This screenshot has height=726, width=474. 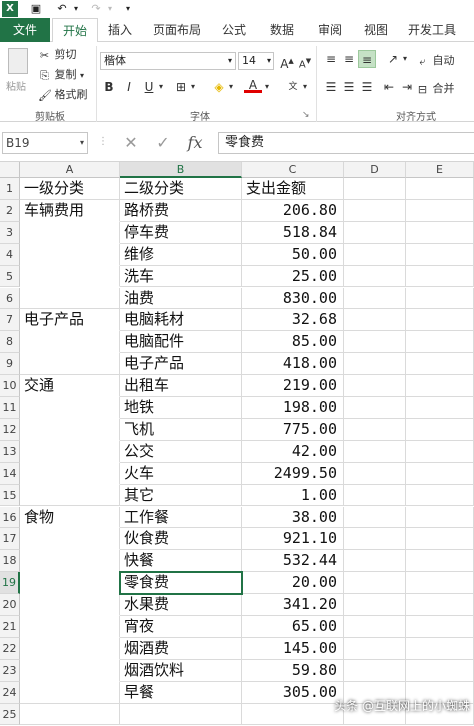 What do you see at coordinates (375, 254) in the screenshot?
I see `cell-d4` at bounding box center [375, 254].